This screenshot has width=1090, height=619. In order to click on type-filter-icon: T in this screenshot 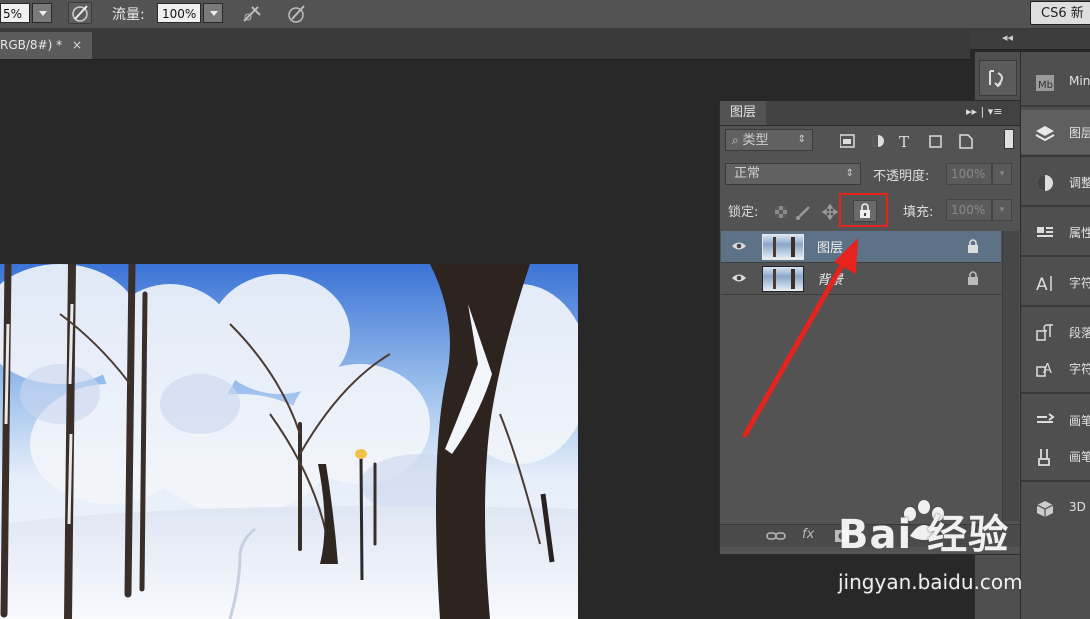, I will do `click(904, 141)`.